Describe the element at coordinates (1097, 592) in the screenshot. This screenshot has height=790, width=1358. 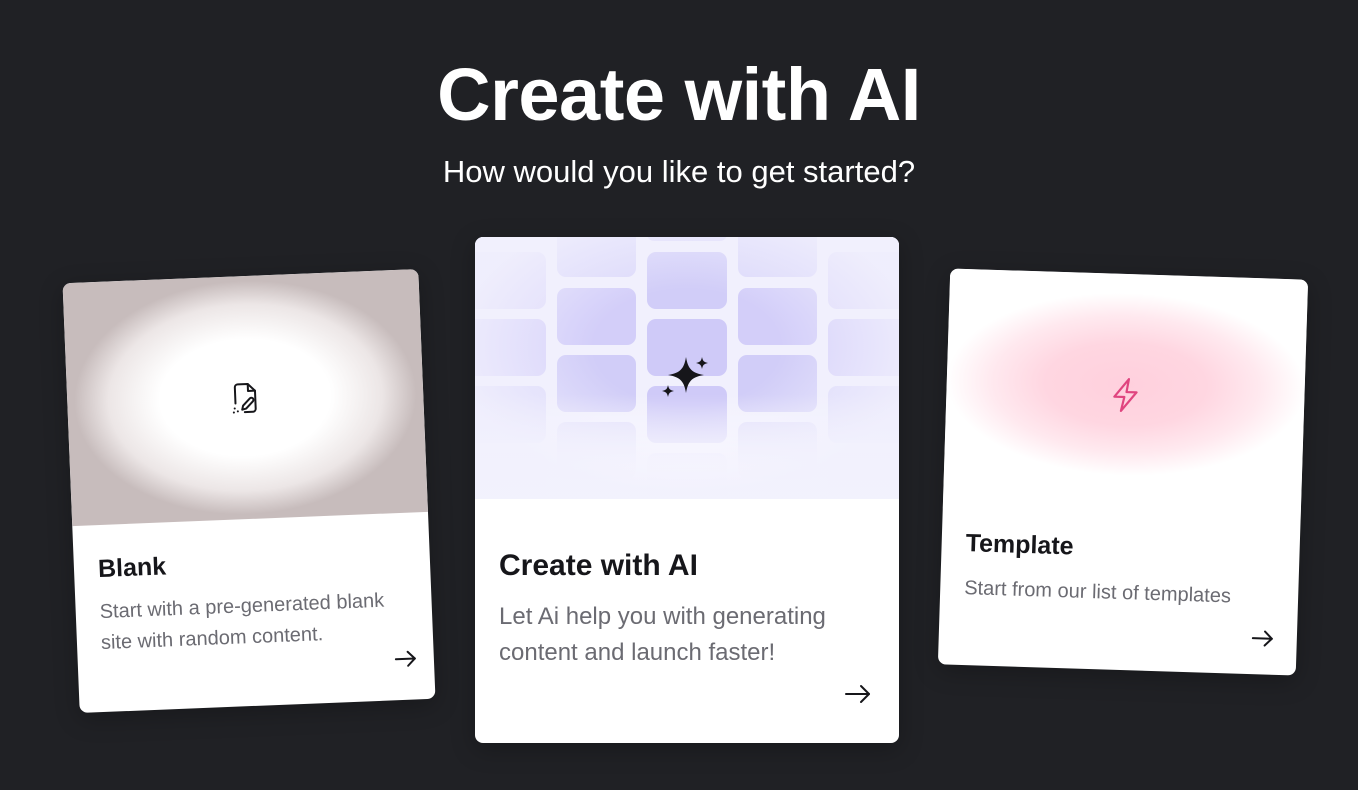
I see `template-card-description: Start from our list of templates` at that location.